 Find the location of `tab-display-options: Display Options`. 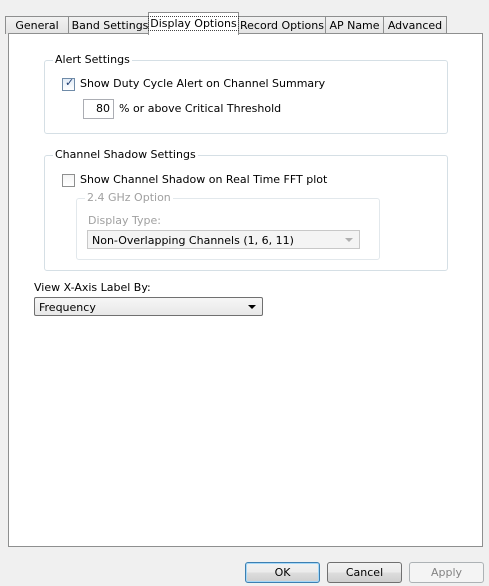

tab-display-options: Display Options is located at coordinates (193, 23).